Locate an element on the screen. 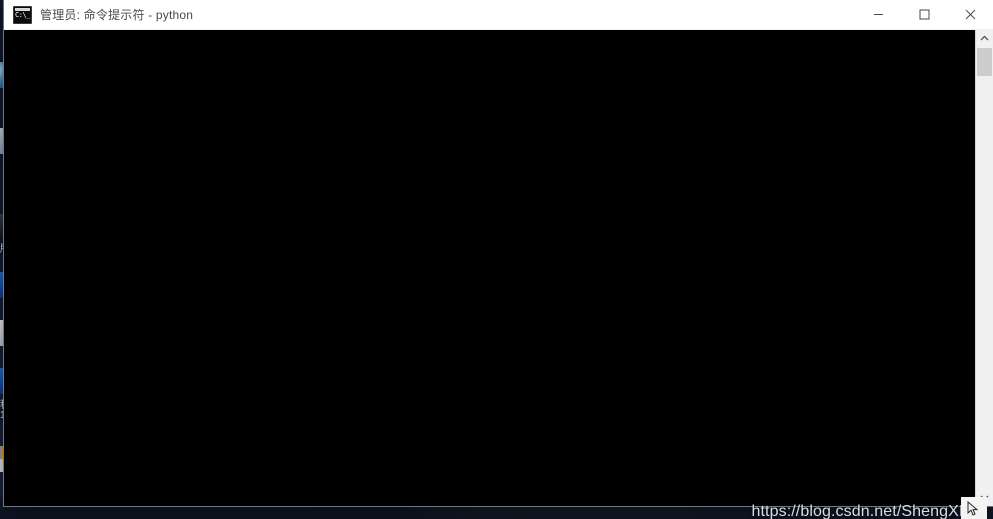 This screenshot has width=993, height=519. watermark-text: https://blog.csdn.net/ShengXIAB is located at coordinates (868, 511).